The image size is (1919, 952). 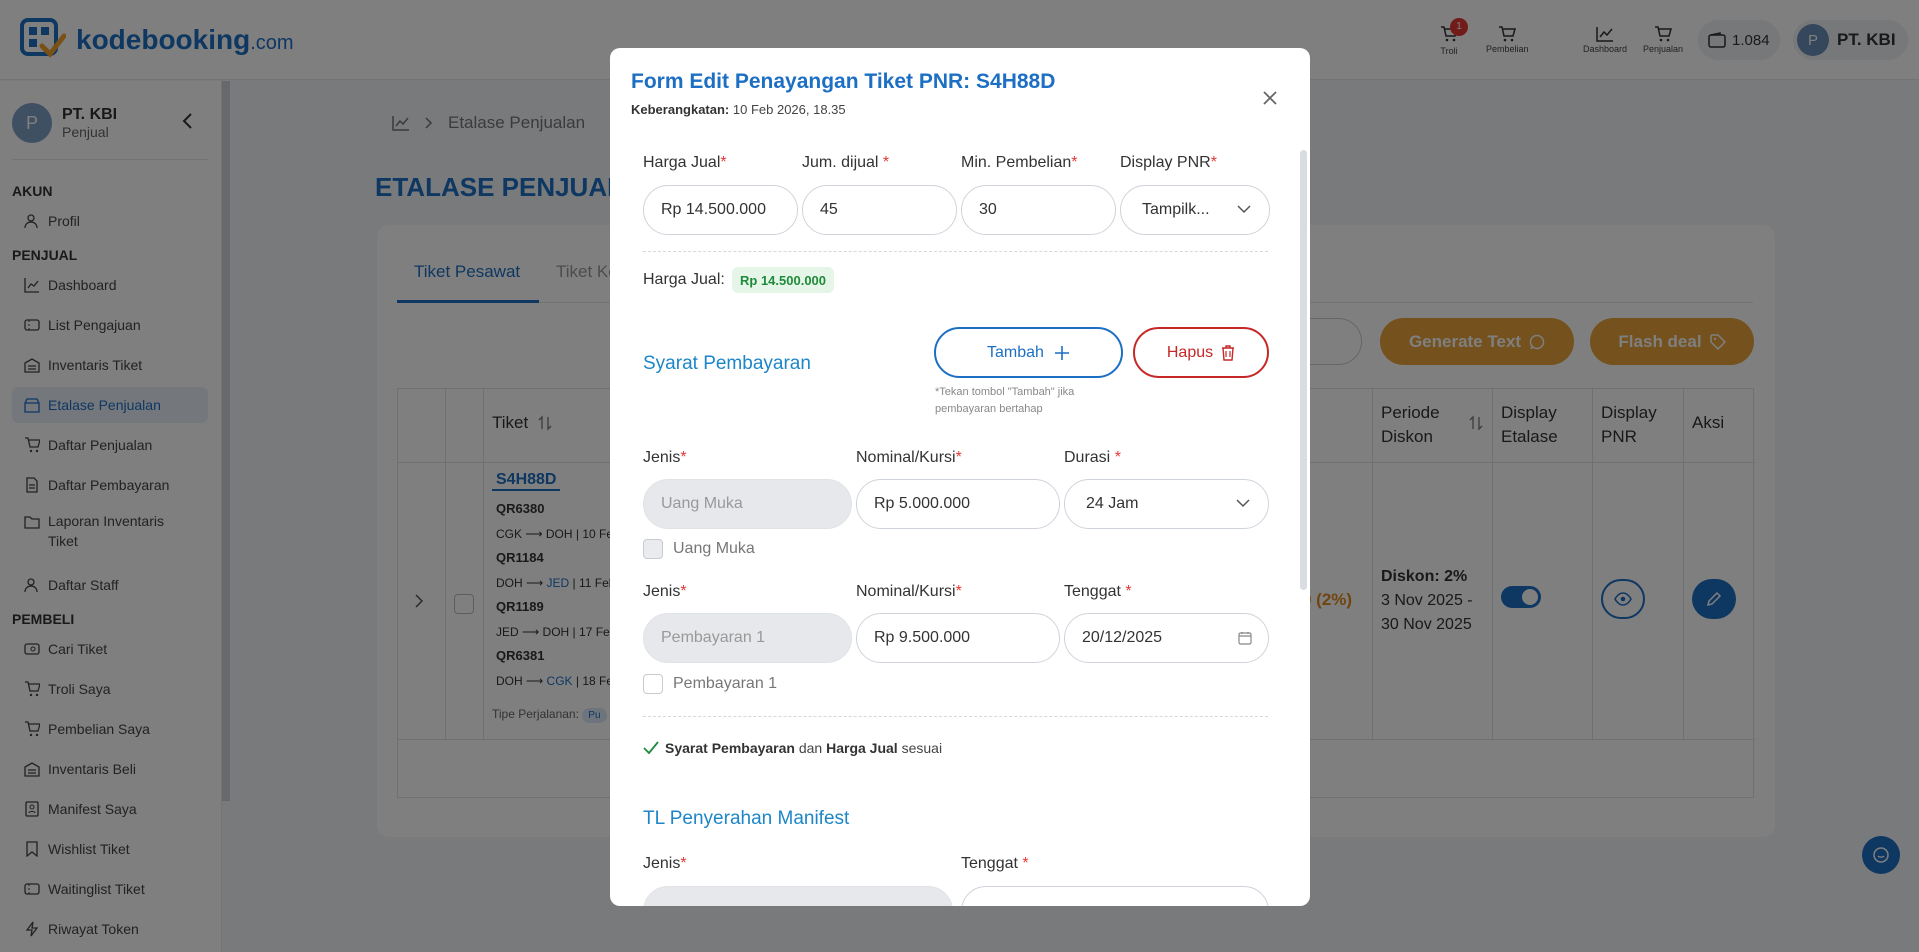 I want to click on validation-part: Syarat Pembayaran, so click(x=730, y=748).